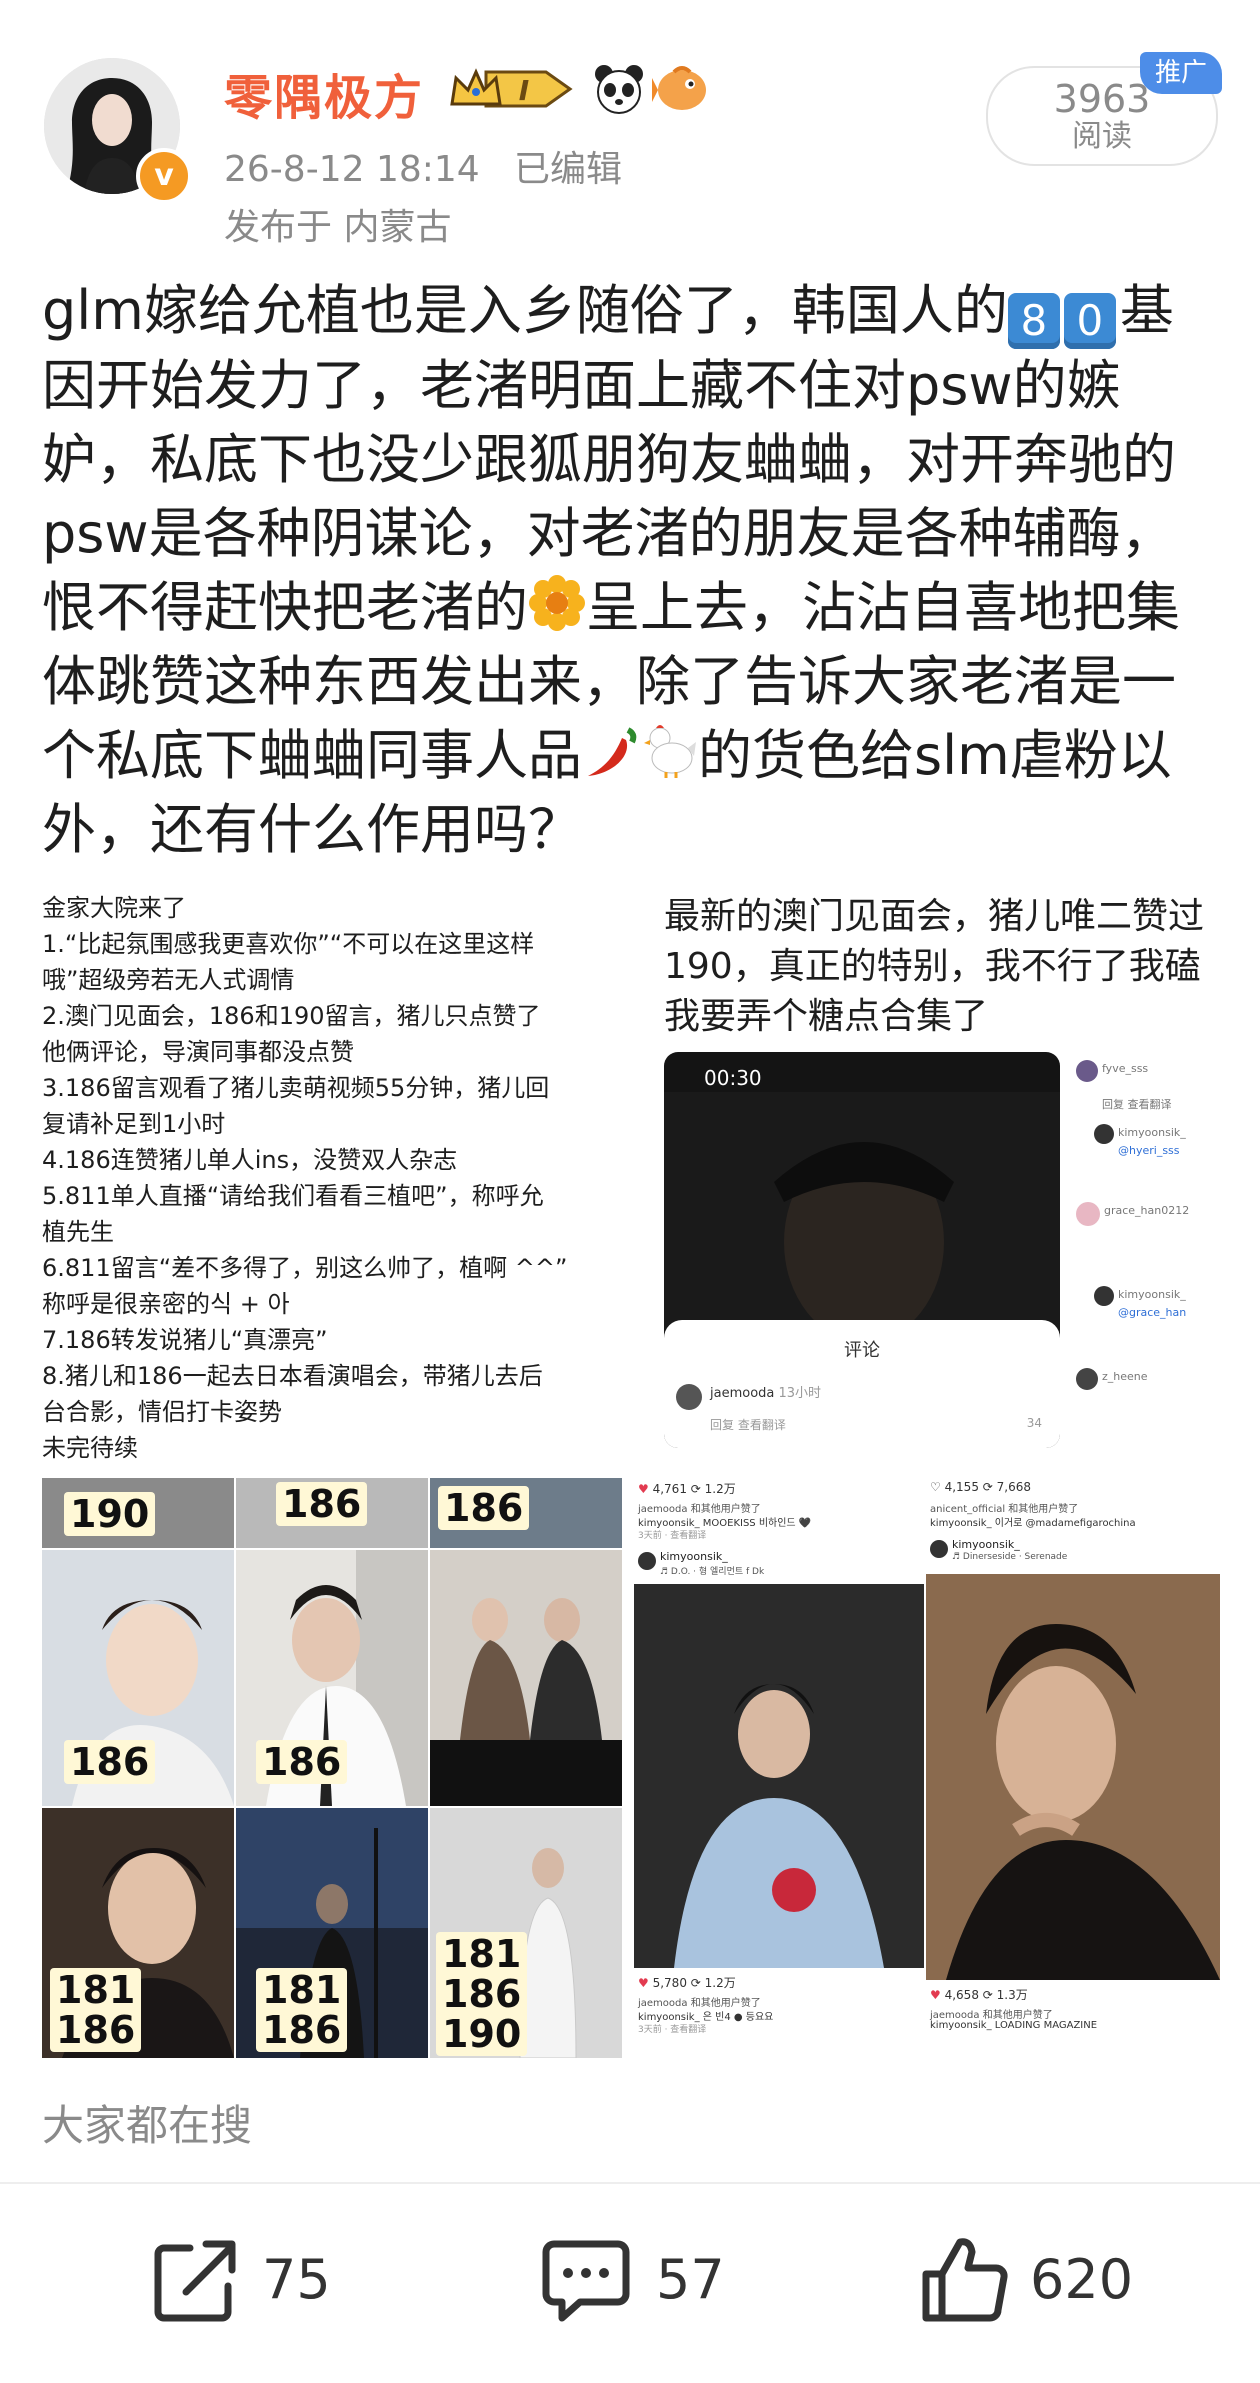 The width and height of the screenshot is (1260, 2383). Describe the element at coordinates (1082, 2279) in the screenshot. I see `like-count: 620` at that location.